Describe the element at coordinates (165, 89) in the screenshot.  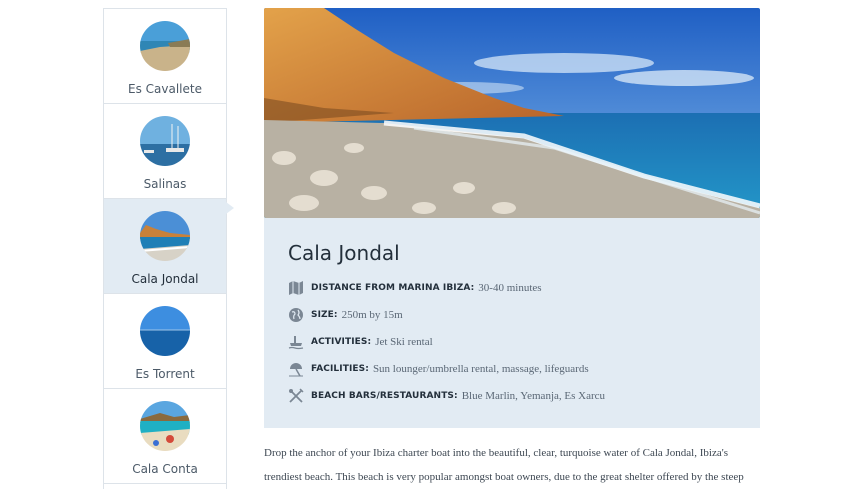
I see `sidebar-item-label: Es Cavallete` at that location.